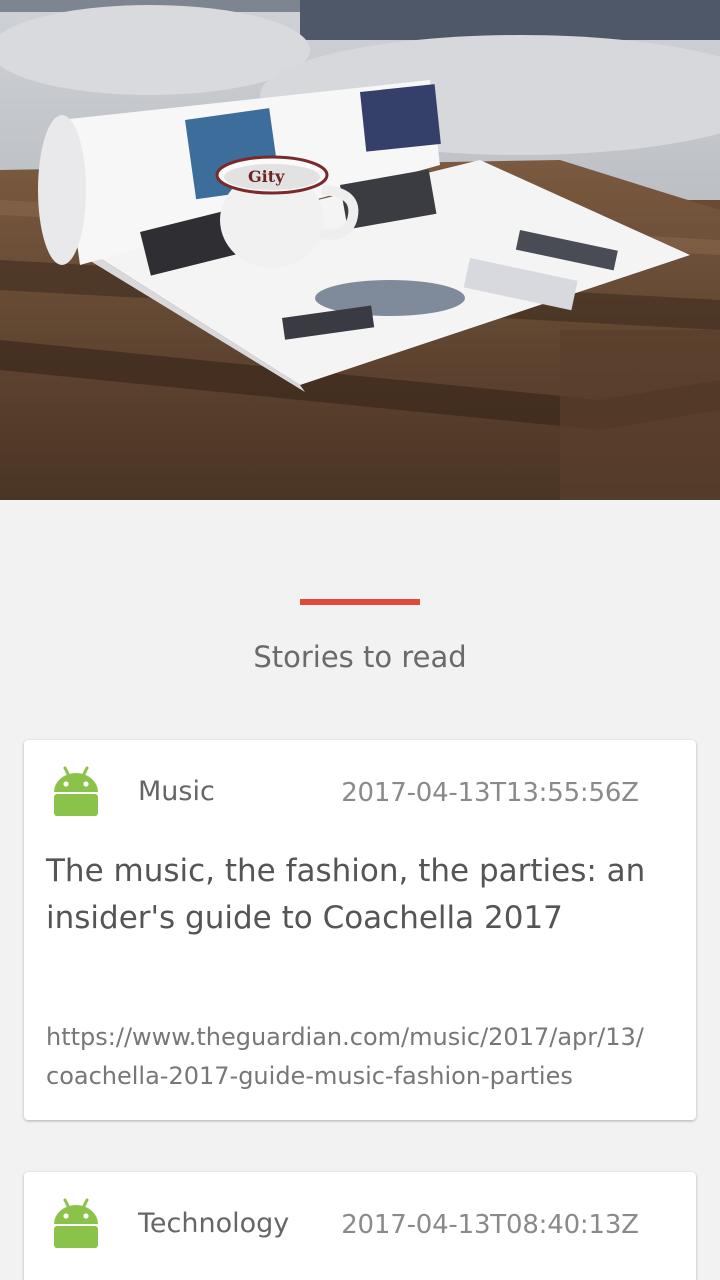 The width and height of the screenshot is (720, 1280). Describe the element at coordinates (360, 657) in the screenshot. I see `section-title: Stories to read` at that location.